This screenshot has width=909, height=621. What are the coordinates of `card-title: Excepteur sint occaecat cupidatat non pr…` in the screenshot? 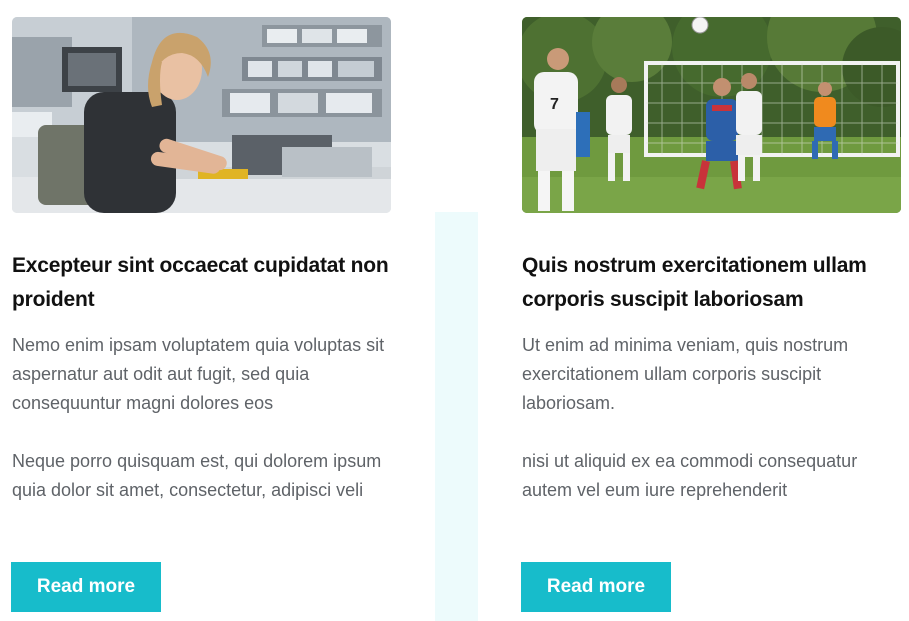 It's located at (200, 282).